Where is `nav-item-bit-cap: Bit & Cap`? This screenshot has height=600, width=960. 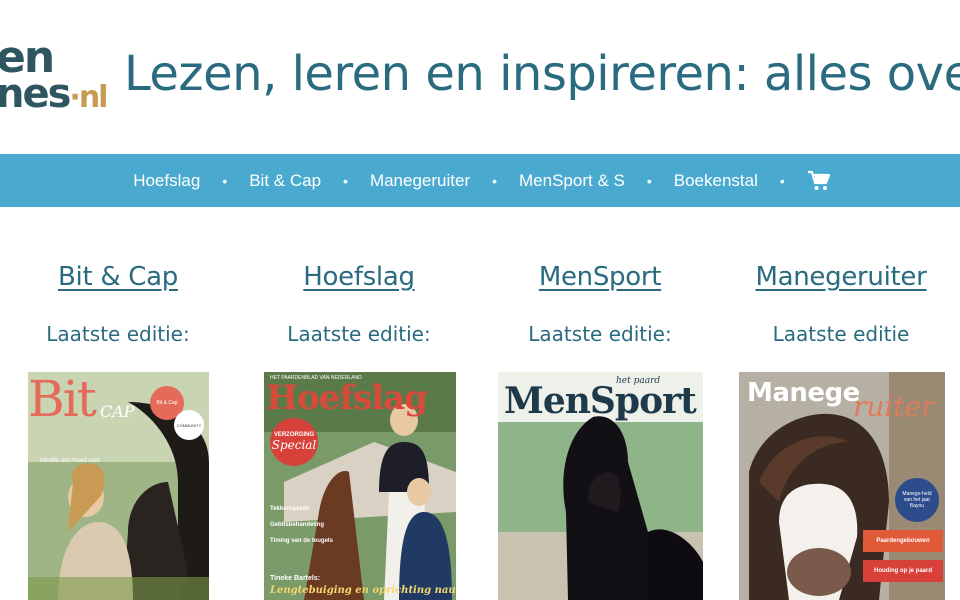 nav-item-bit-cap: Bit & Cap is located at coordinates (285, 181).